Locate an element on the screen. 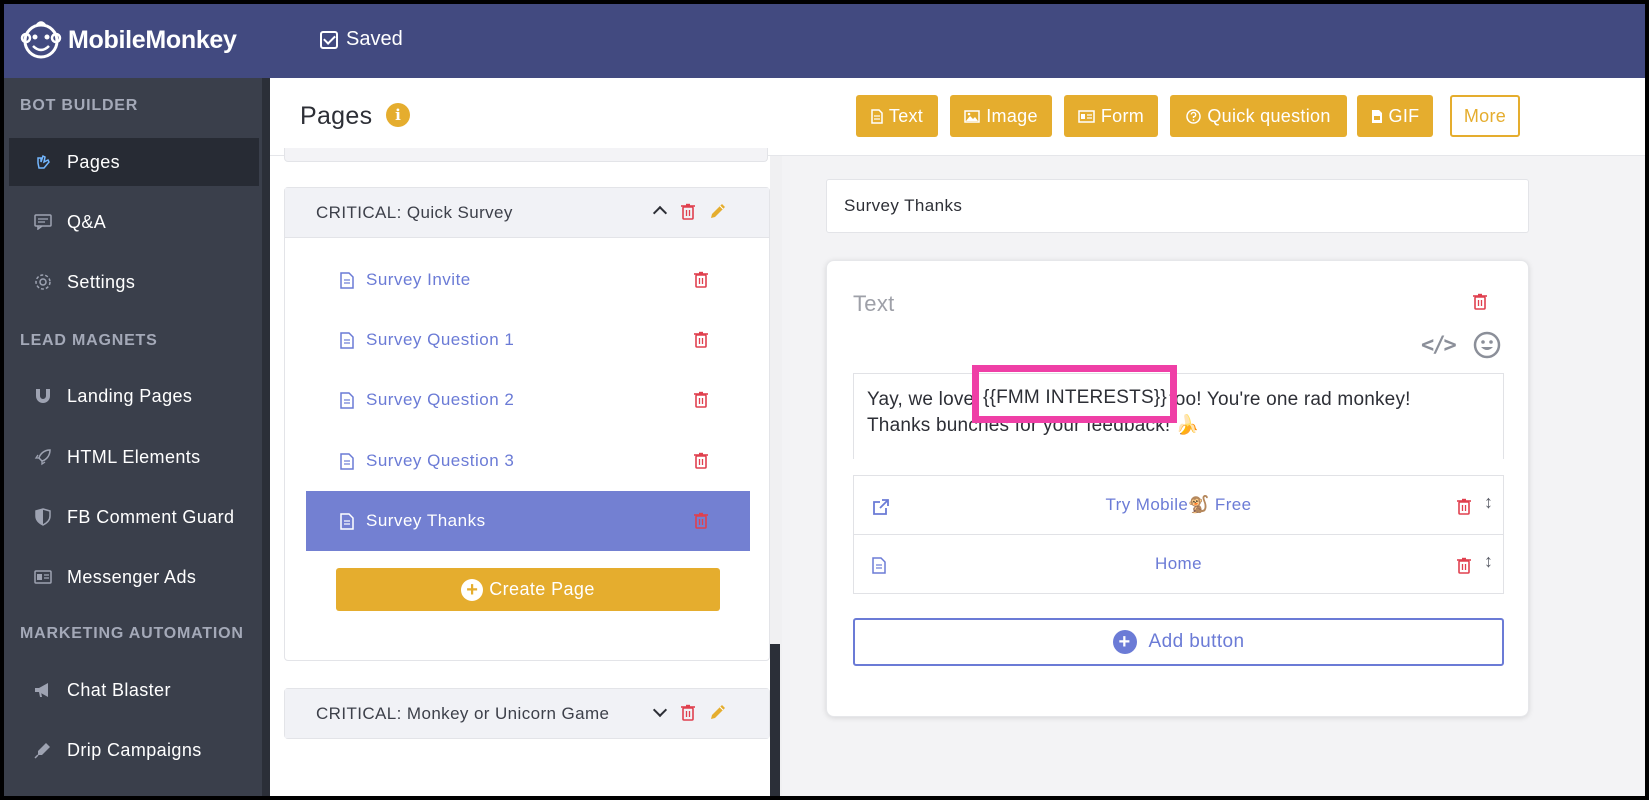  question-circle-icon is located at coordinates (1194, 116).